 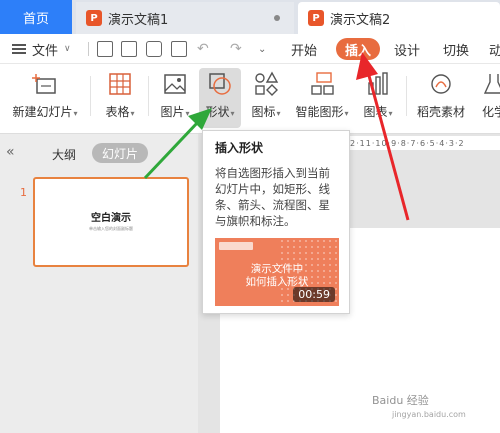 What do you see at coordinates (220, 84) in the screenshot?
I see `shape-icon` at bounding box center [220, 84].